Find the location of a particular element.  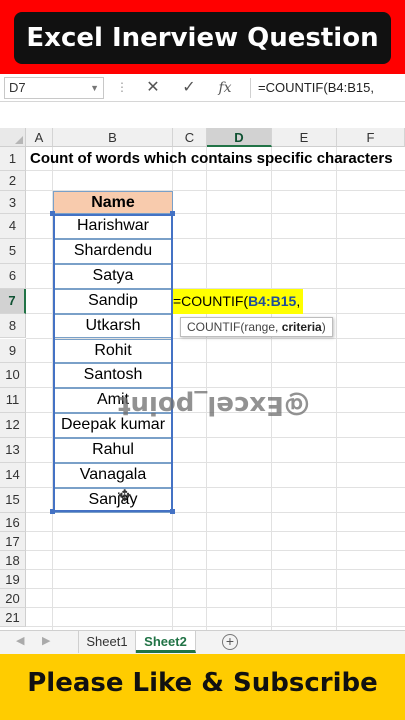

name-box-value: D7 is located at coordinates (17, 87).